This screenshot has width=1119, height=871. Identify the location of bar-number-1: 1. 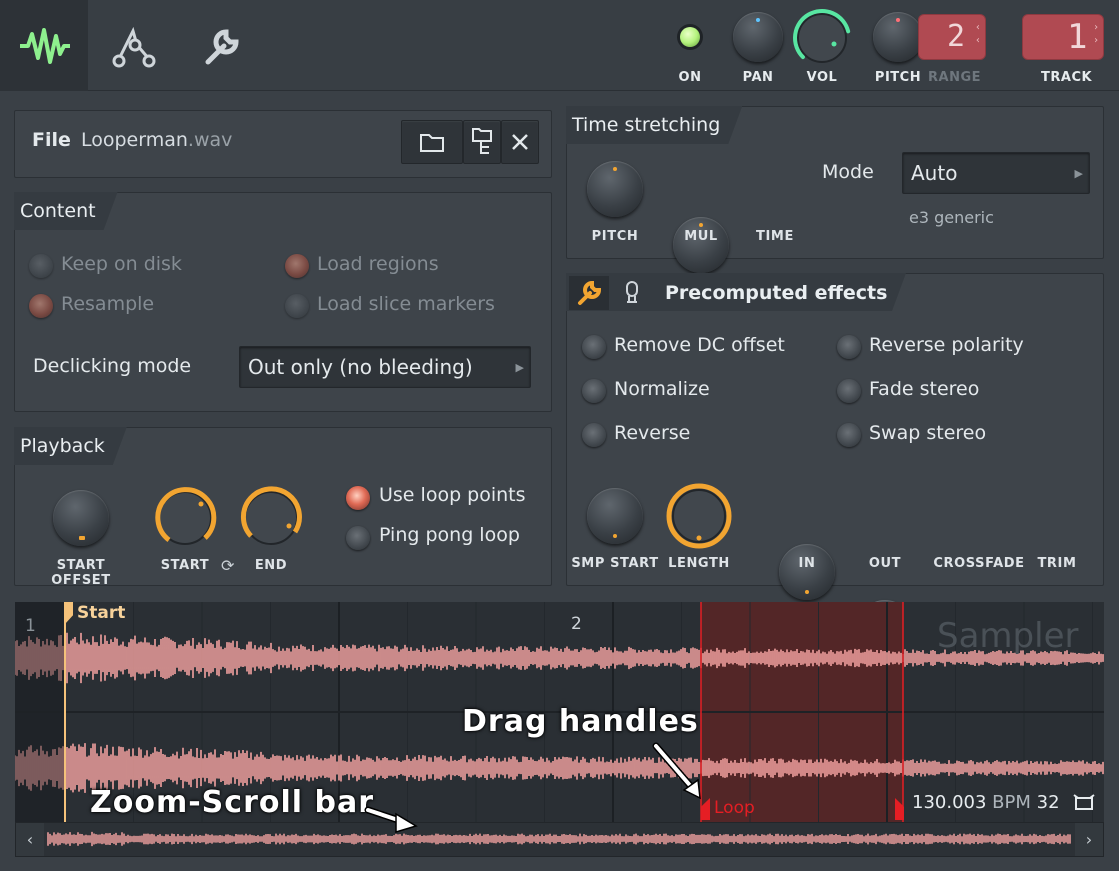
(30, 626).